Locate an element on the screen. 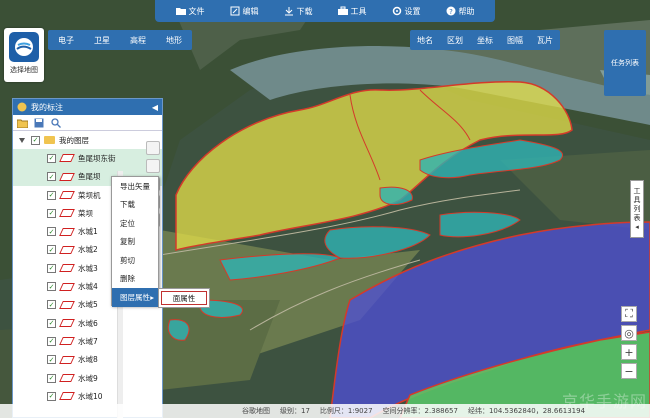  help-icon: ? is located at coordinates (450, 11).